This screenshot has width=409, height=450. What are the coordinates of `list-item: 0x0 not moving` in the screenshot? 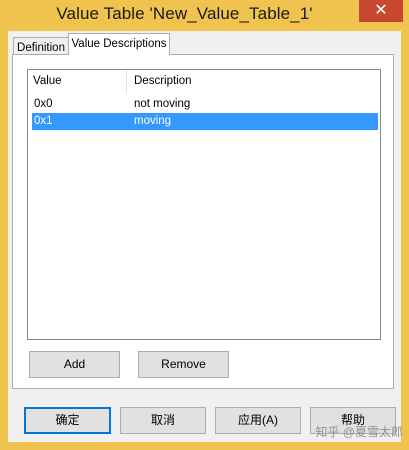 It's located at (205, 104).